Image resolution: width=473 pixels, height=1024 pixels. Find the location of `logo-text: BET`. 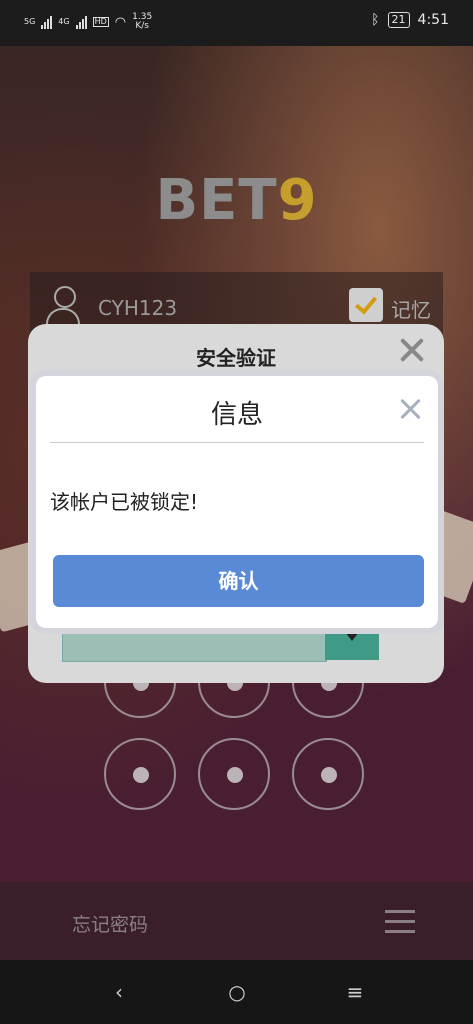

logo-text: BET is located at coordinates (216, 200).